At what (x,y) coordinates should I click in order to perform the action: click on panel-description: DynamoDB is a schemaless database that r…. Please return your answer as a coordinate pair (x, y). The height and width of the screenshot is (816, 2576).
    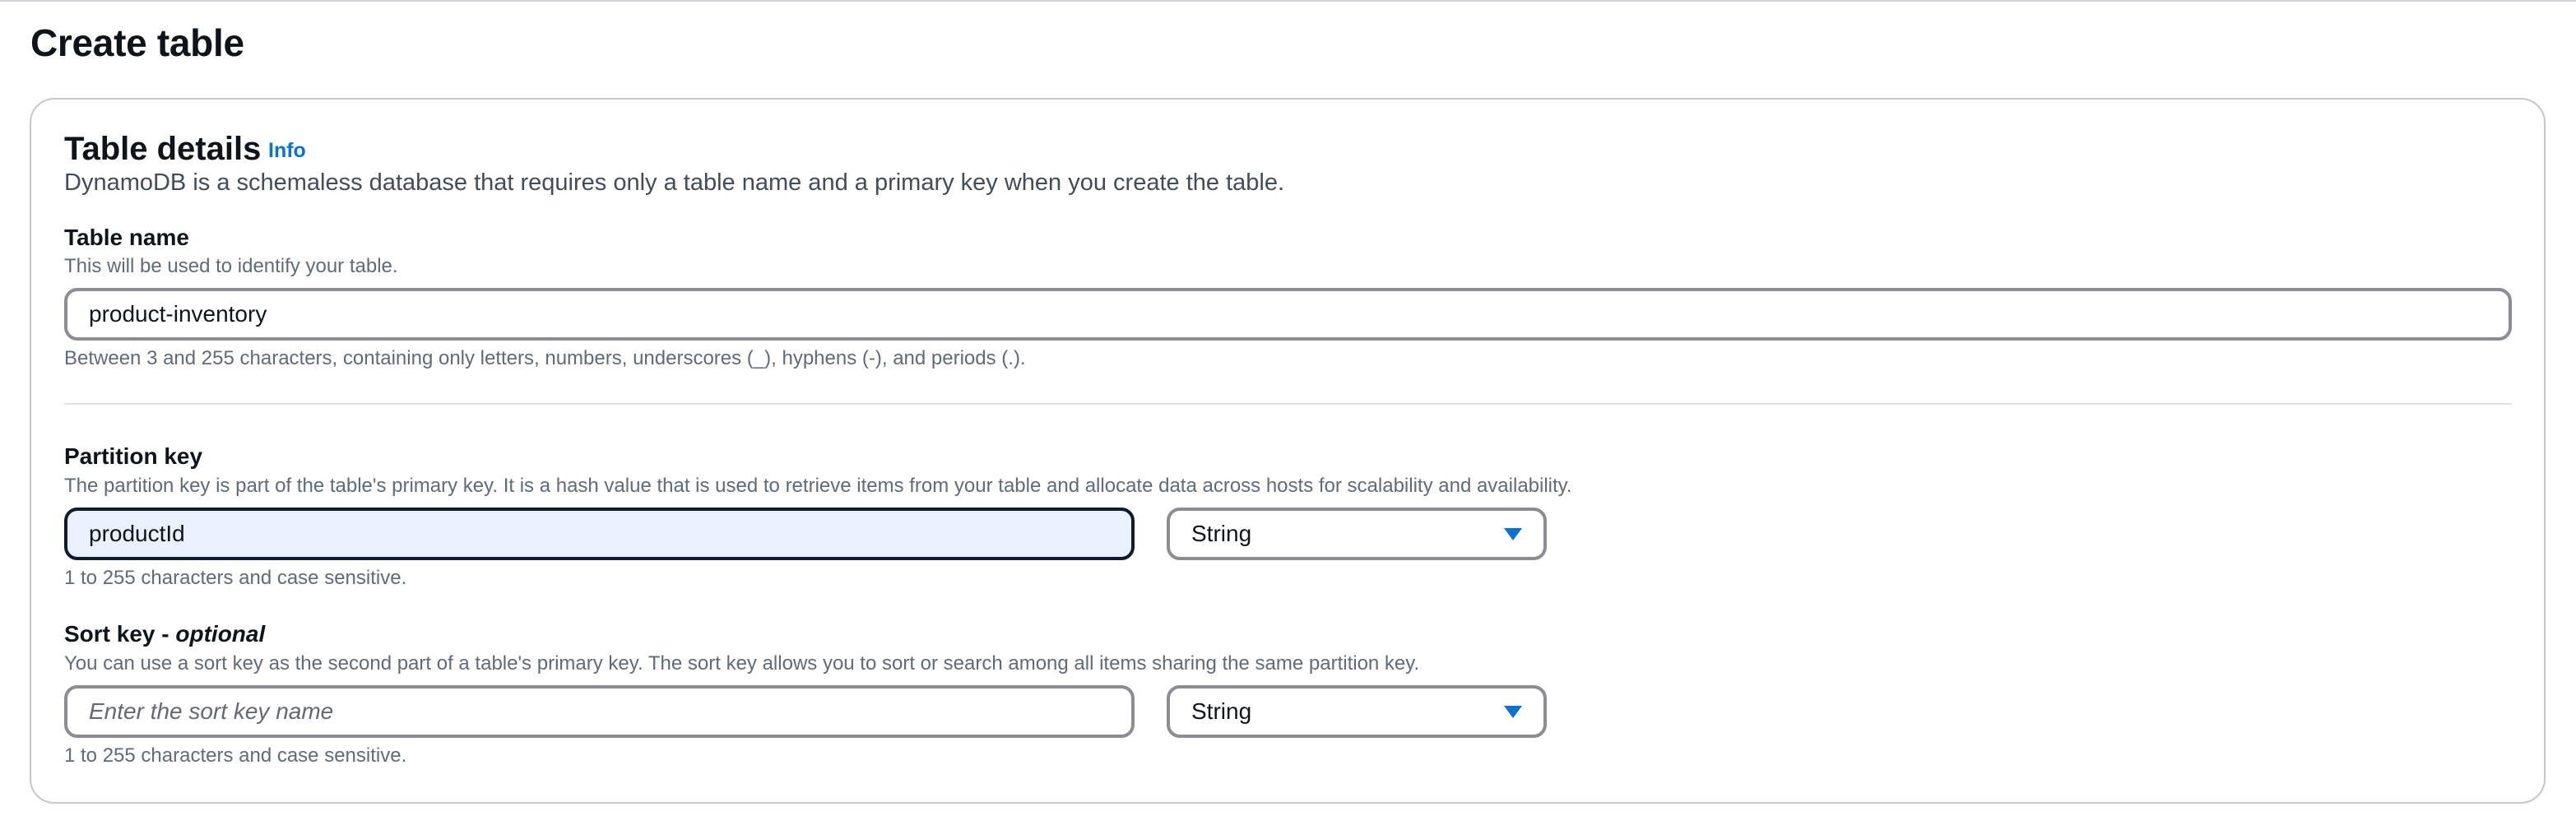
    Looking at the image, I should click on (674, 182).